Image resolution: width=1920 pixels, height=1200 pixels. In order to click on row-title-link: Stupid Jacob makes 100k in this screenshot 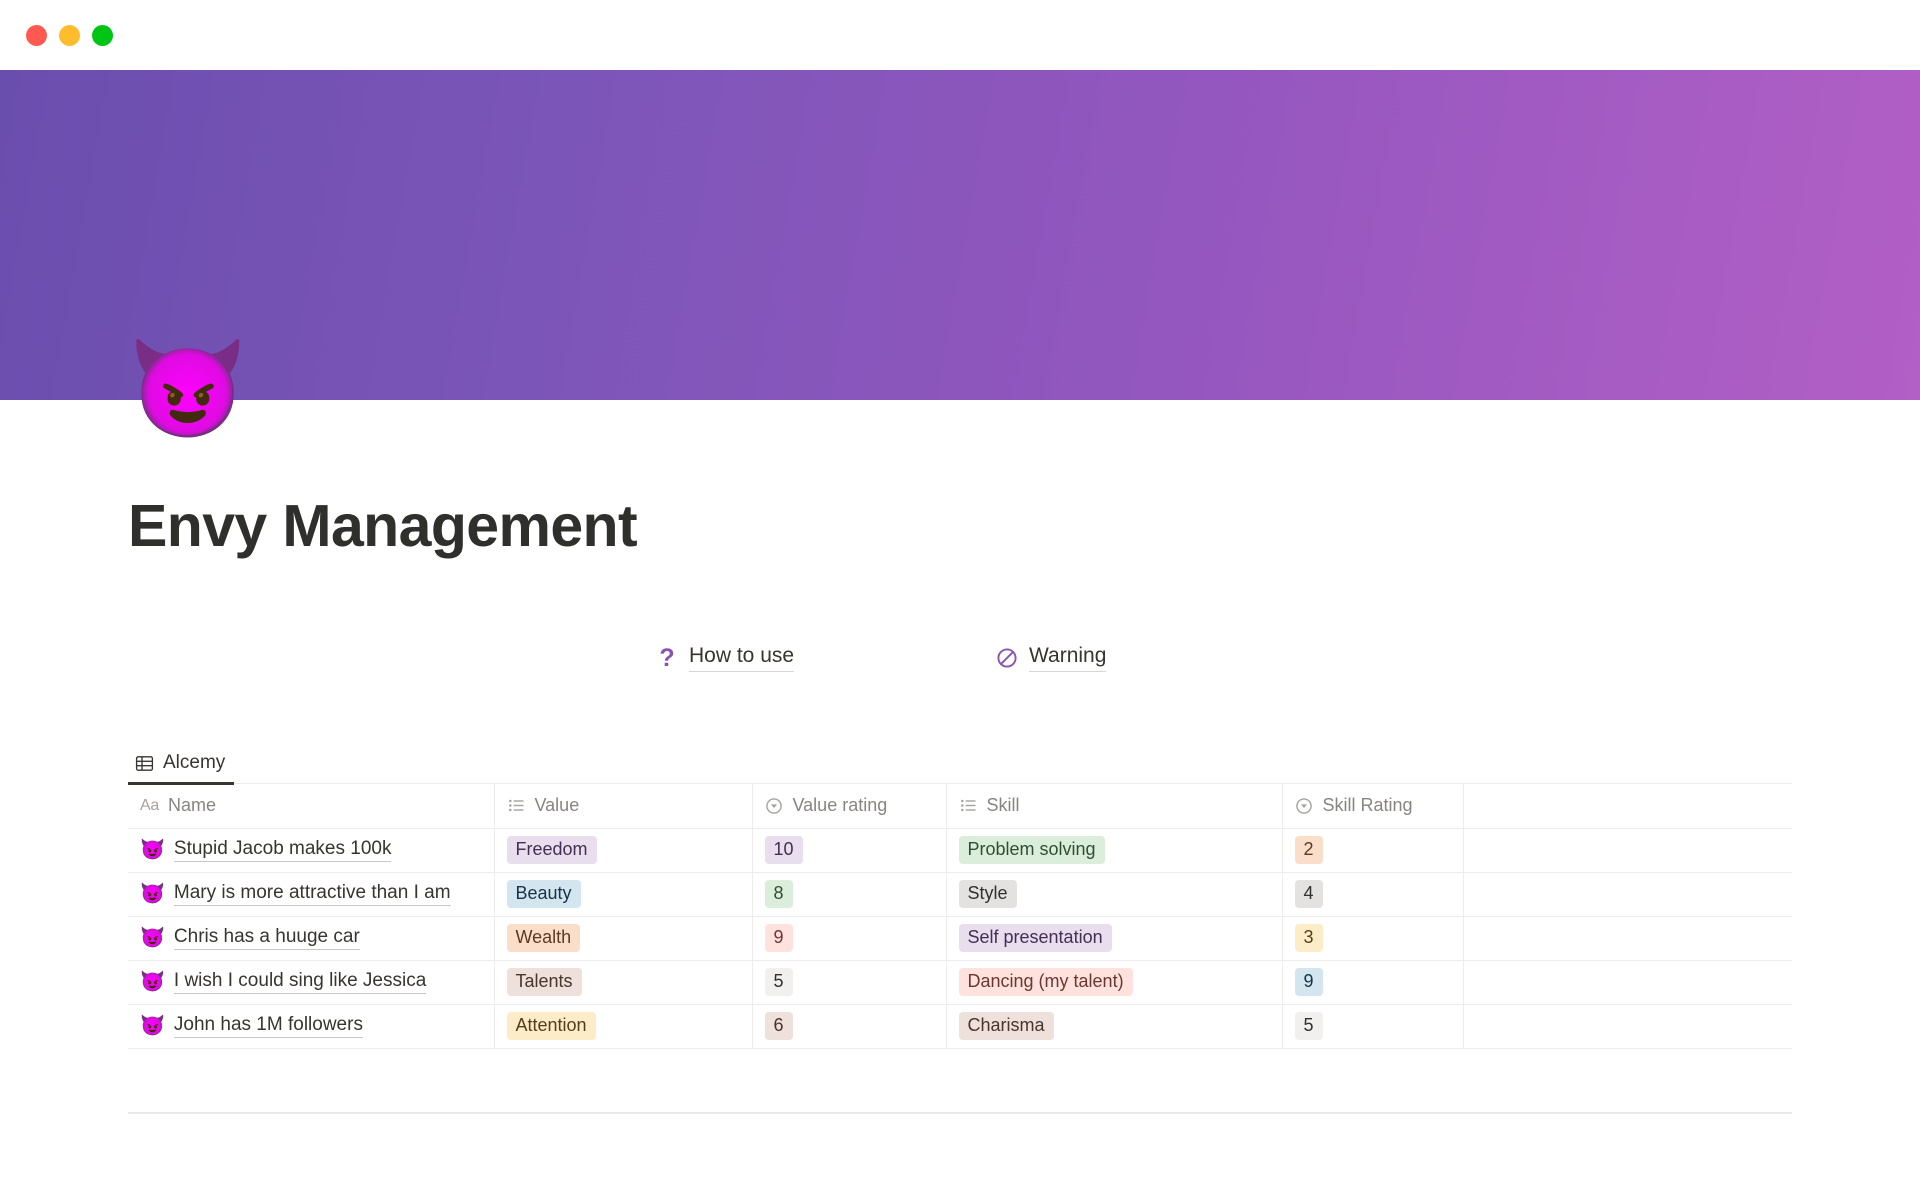, I will do `click(282, 850)`.